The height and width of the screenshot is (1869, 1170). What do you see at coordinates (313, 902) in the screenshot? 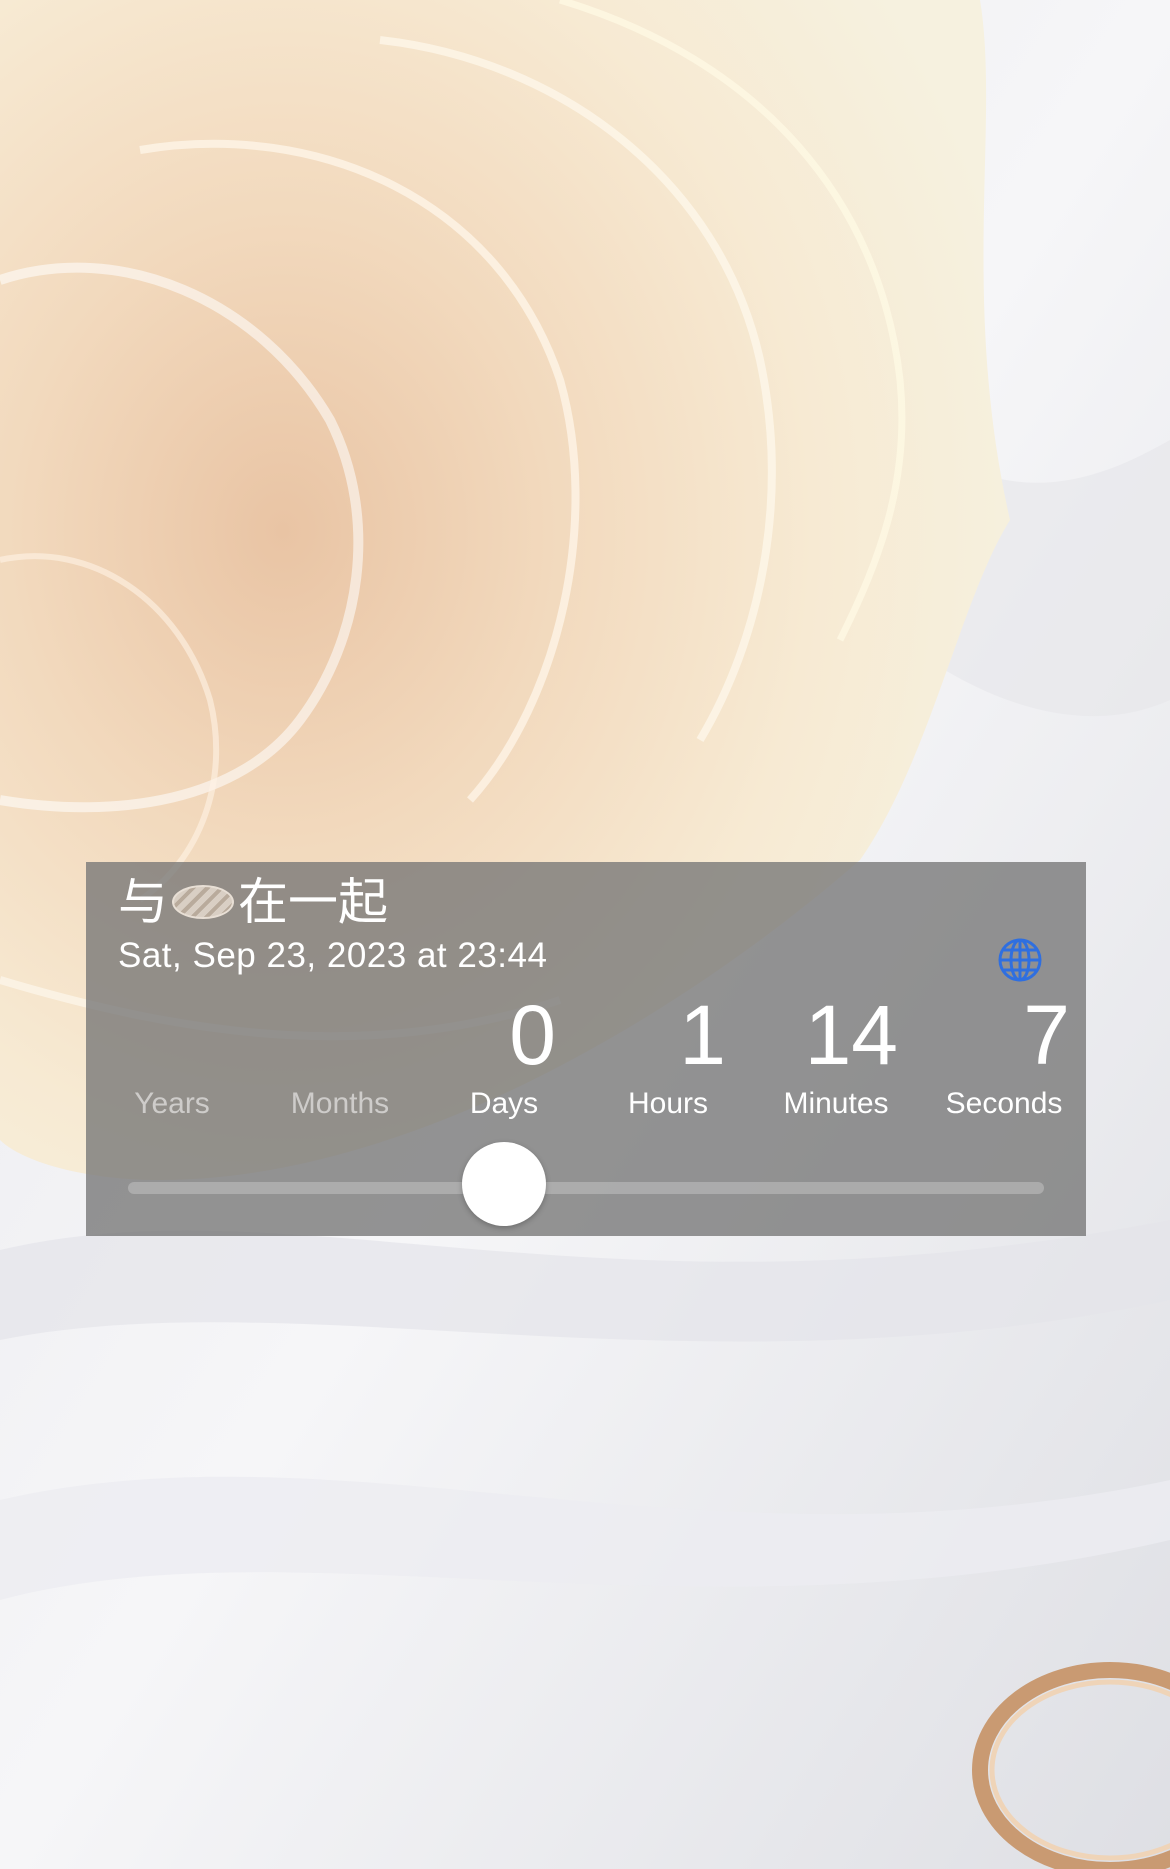
I see `title-suffix: 在一起` at bounding box center [313, 902].